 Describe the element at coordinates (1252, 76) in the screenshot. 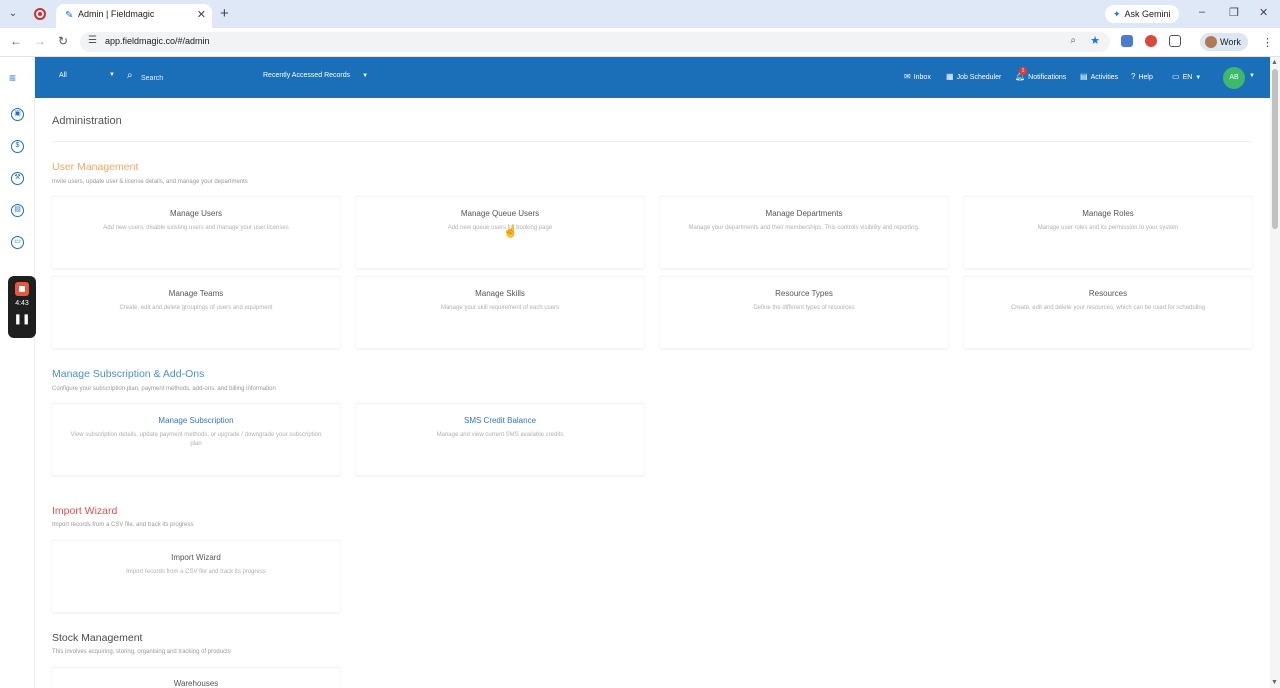

I see `chevron-down-icon: ▼` at that location.